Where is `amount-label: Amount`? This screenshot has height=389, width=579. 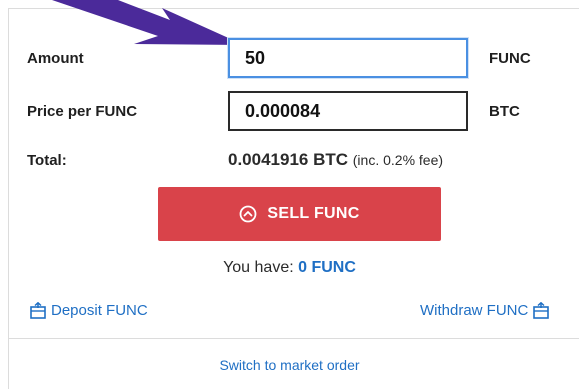 amount-label: Amount is located at coordinates (55, 58).